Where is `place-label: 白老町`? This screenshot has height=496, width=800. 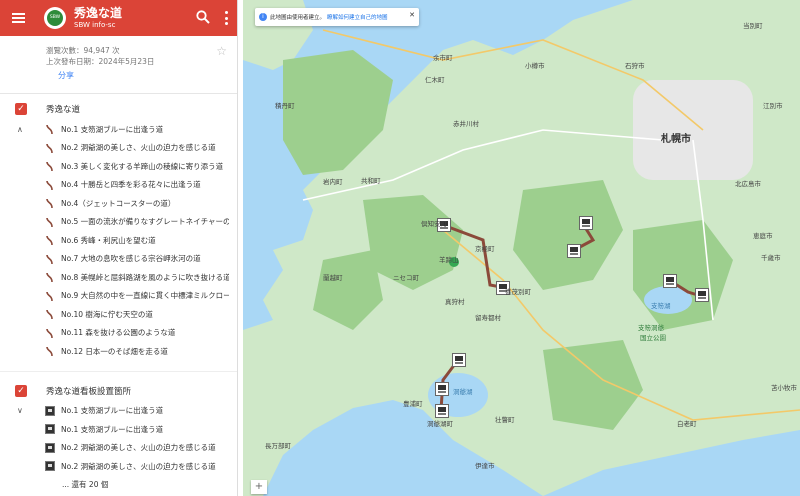
place-label: 白老町 is located at coordinates (687, 424).